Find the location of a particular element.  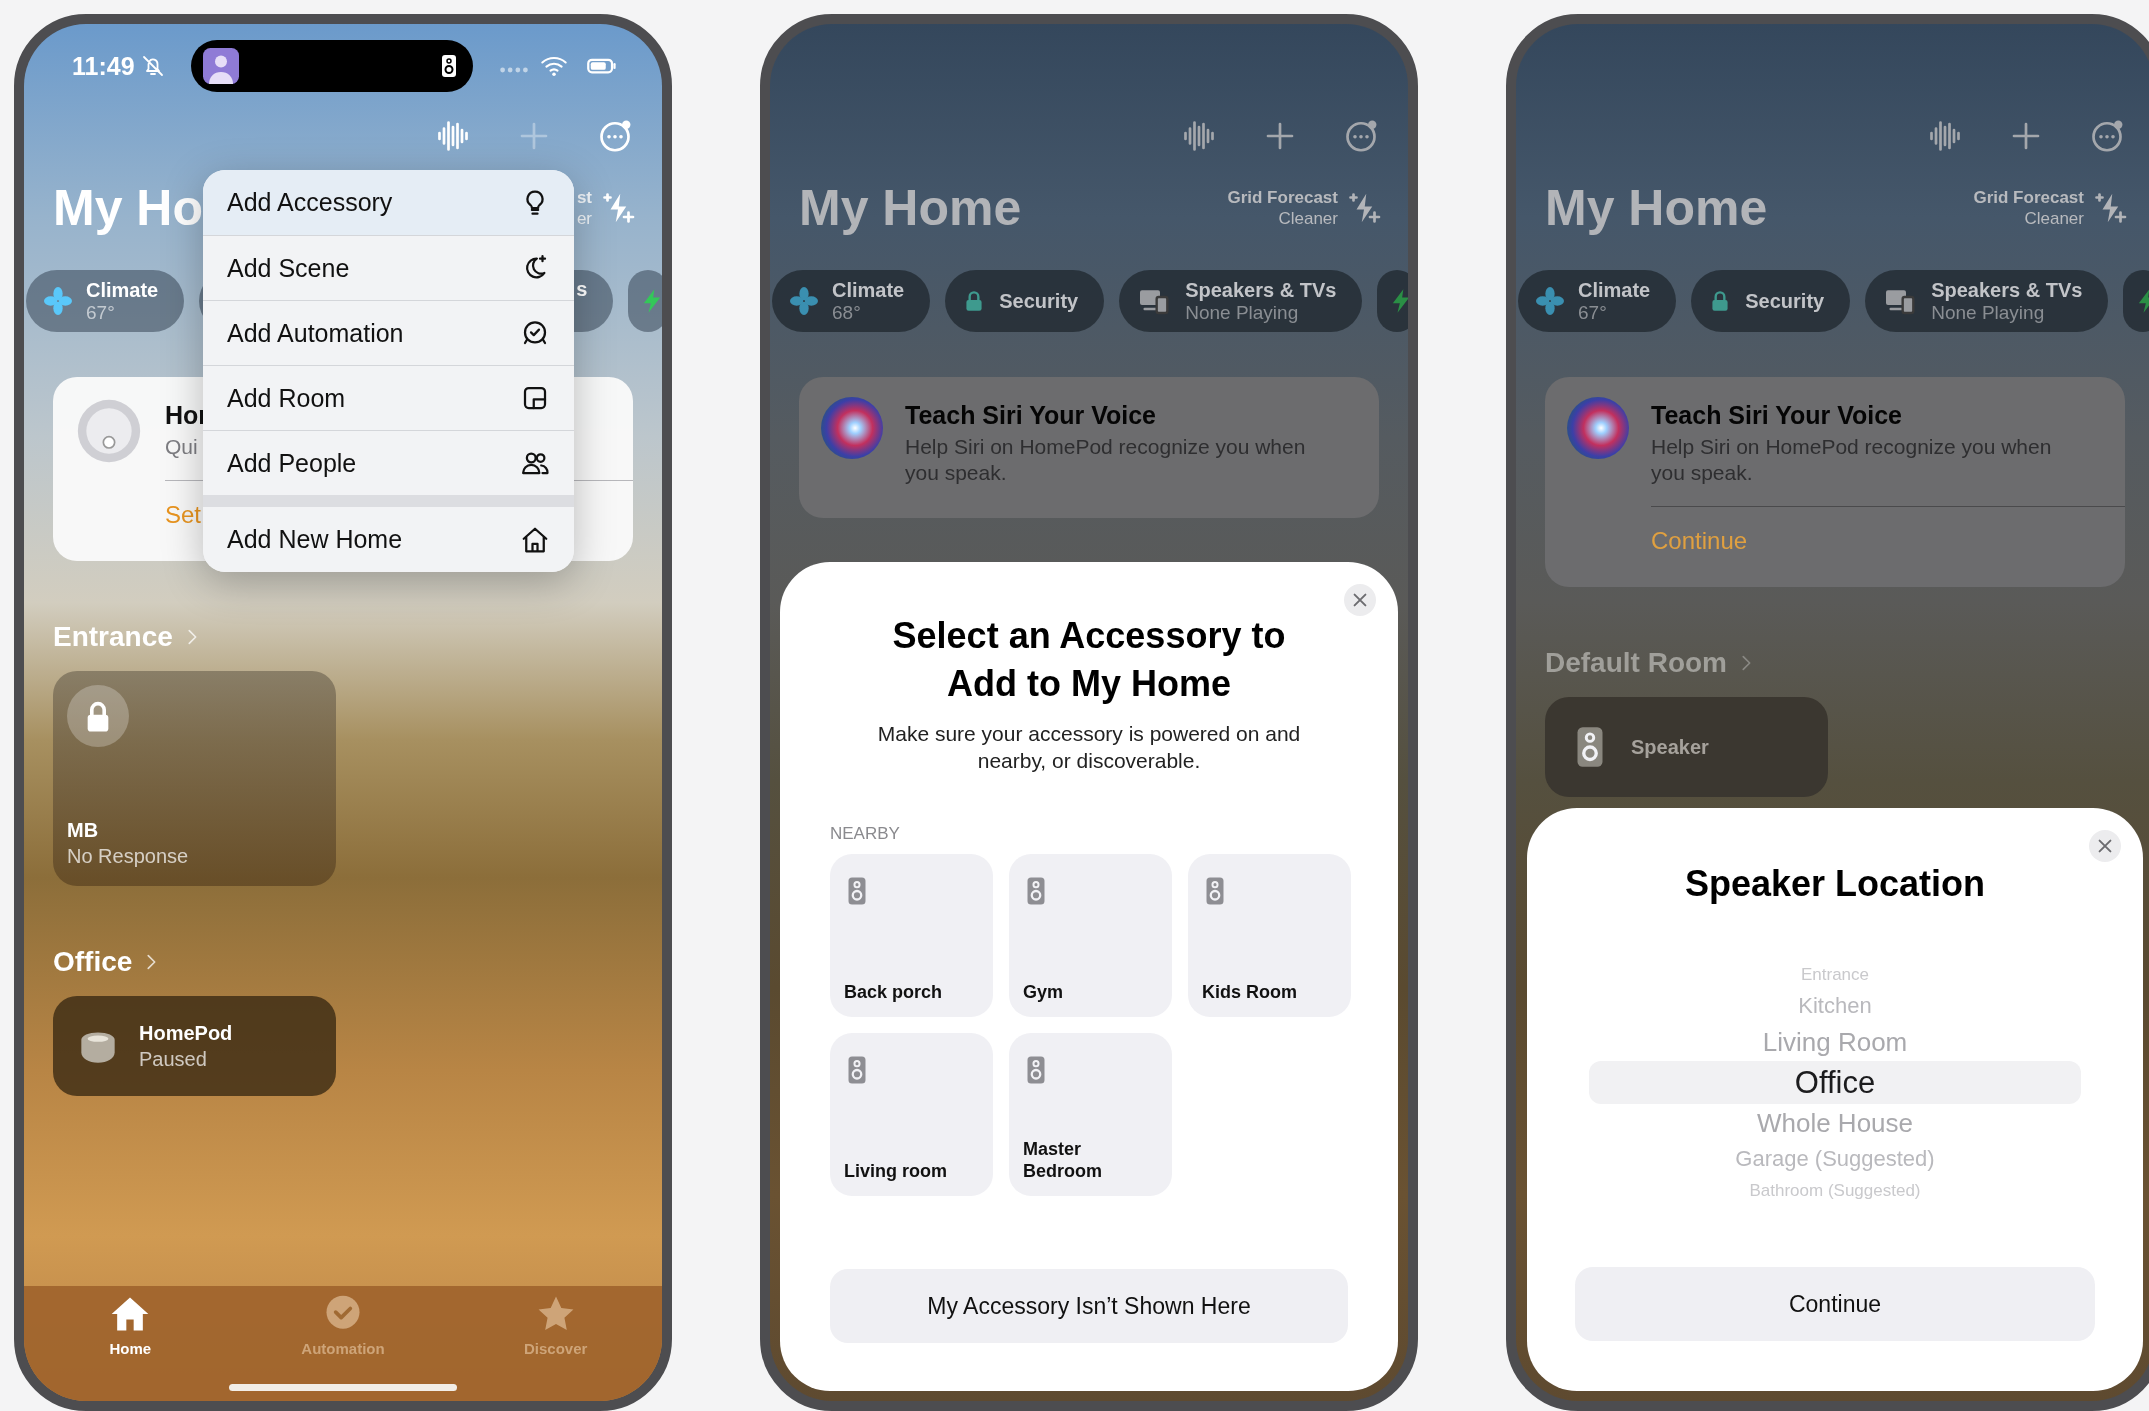

sheet-title: Select an Accessory to Add to My Home is located at coordinates (1089, 660).